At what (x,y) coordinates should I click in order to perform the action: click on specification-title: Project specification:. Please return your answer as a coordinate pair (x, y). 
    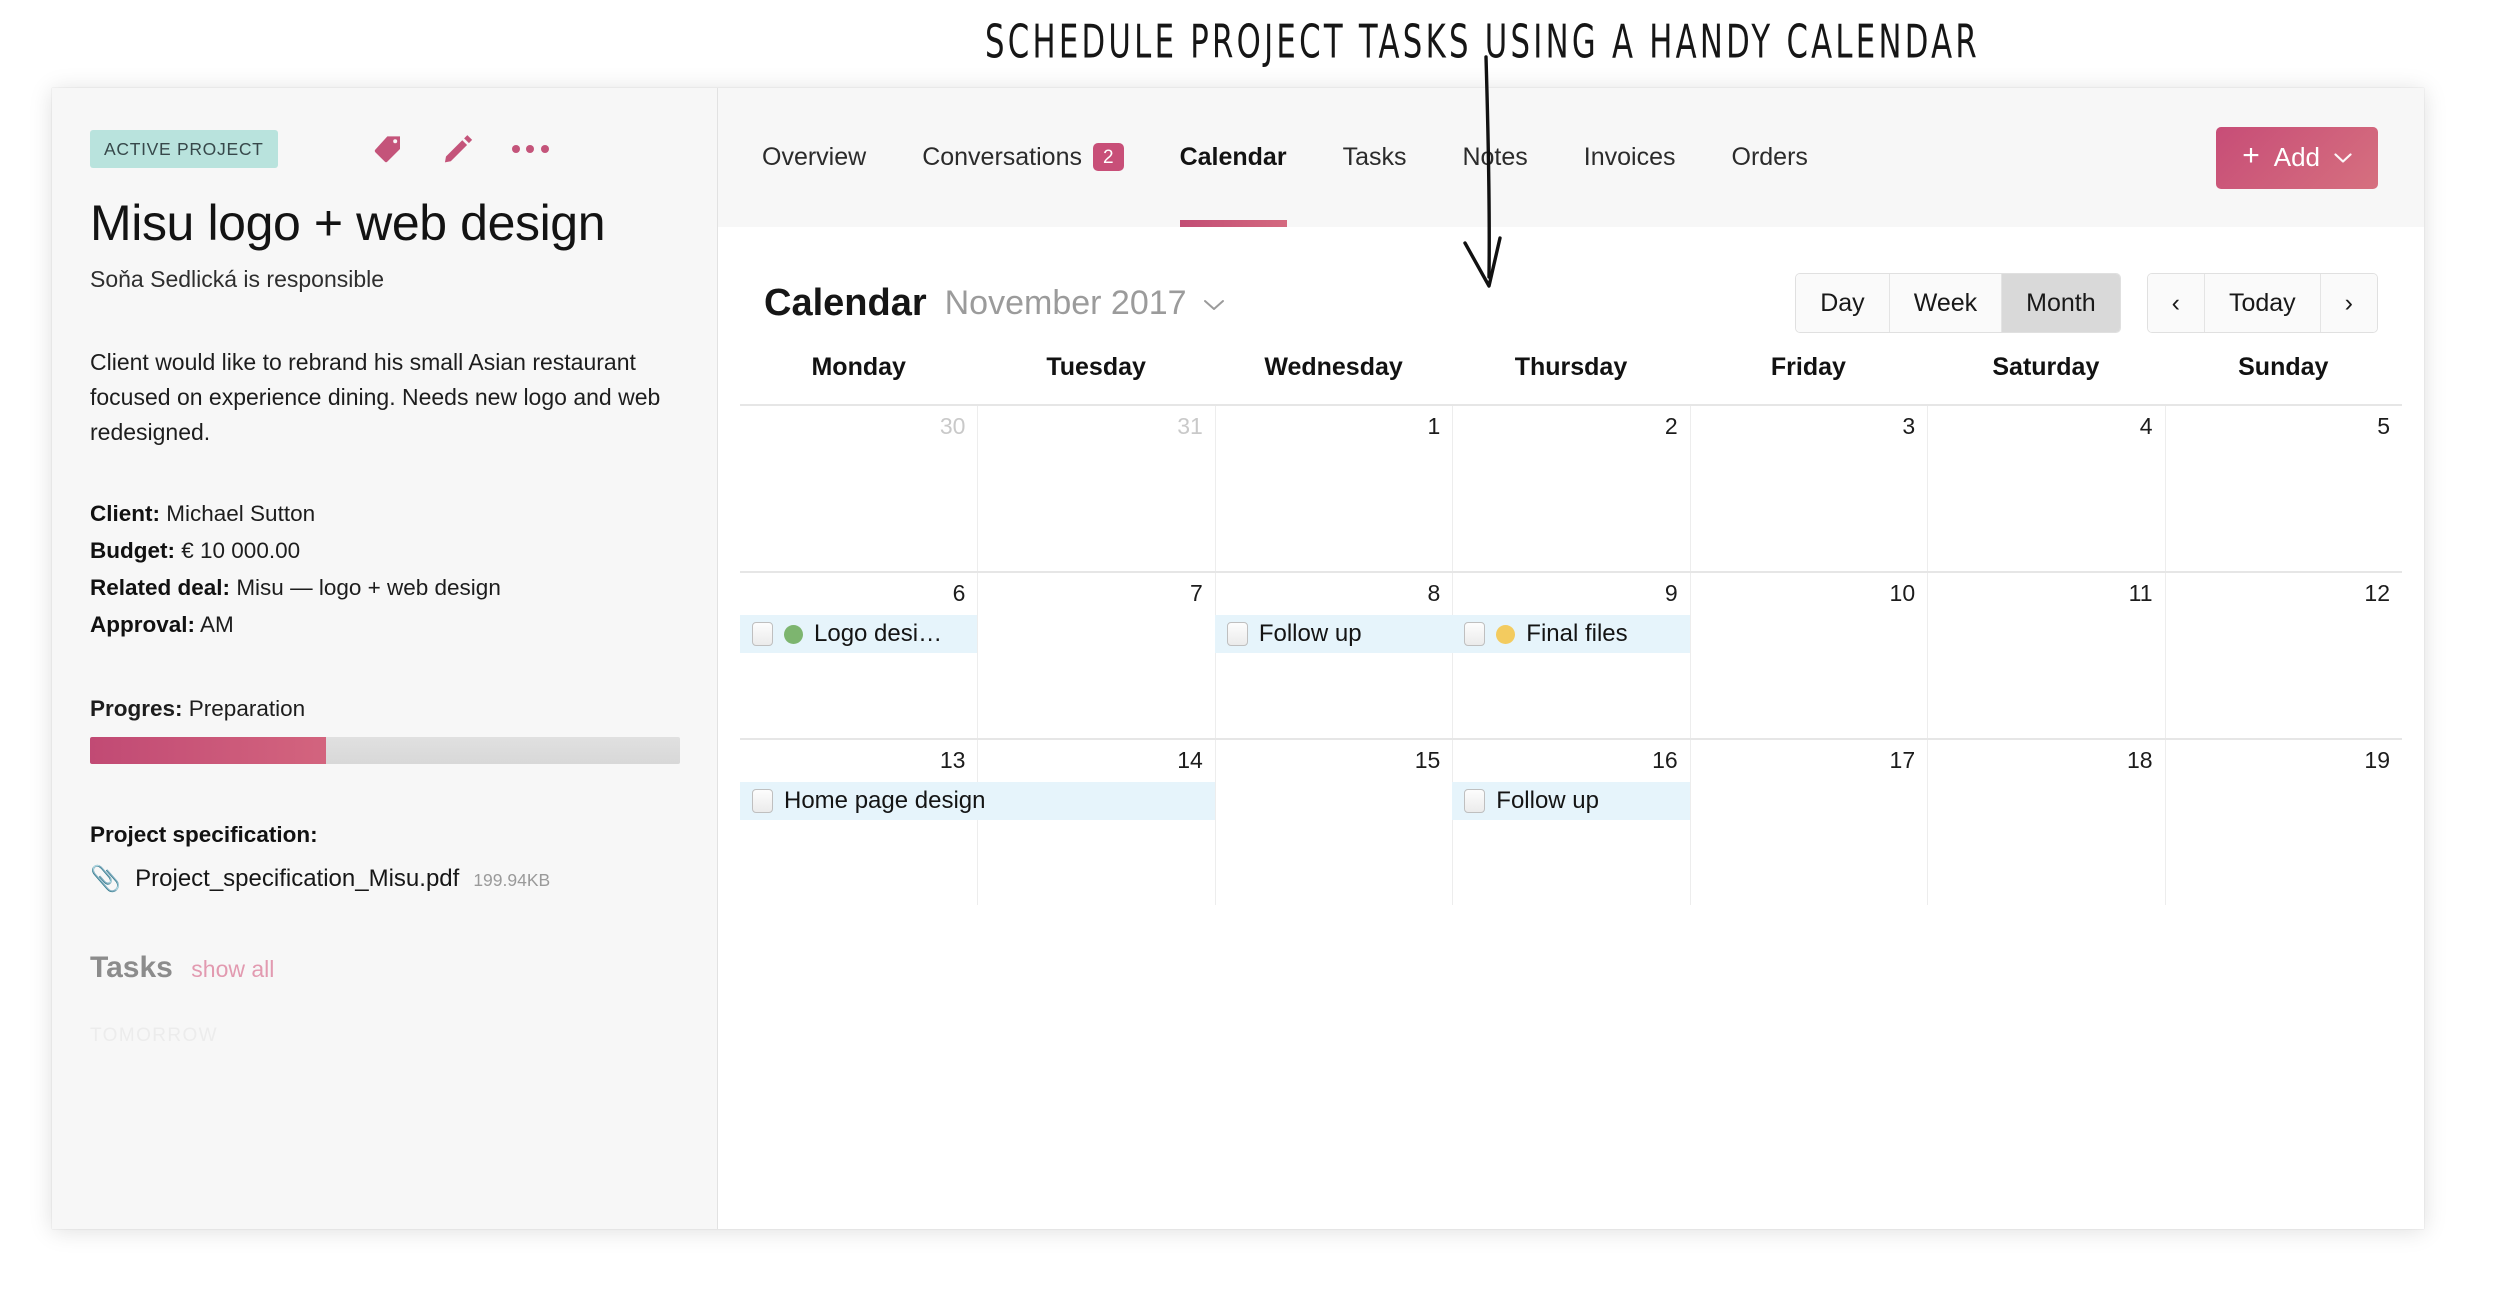
    Looking at the image, I should click on (204, 835).